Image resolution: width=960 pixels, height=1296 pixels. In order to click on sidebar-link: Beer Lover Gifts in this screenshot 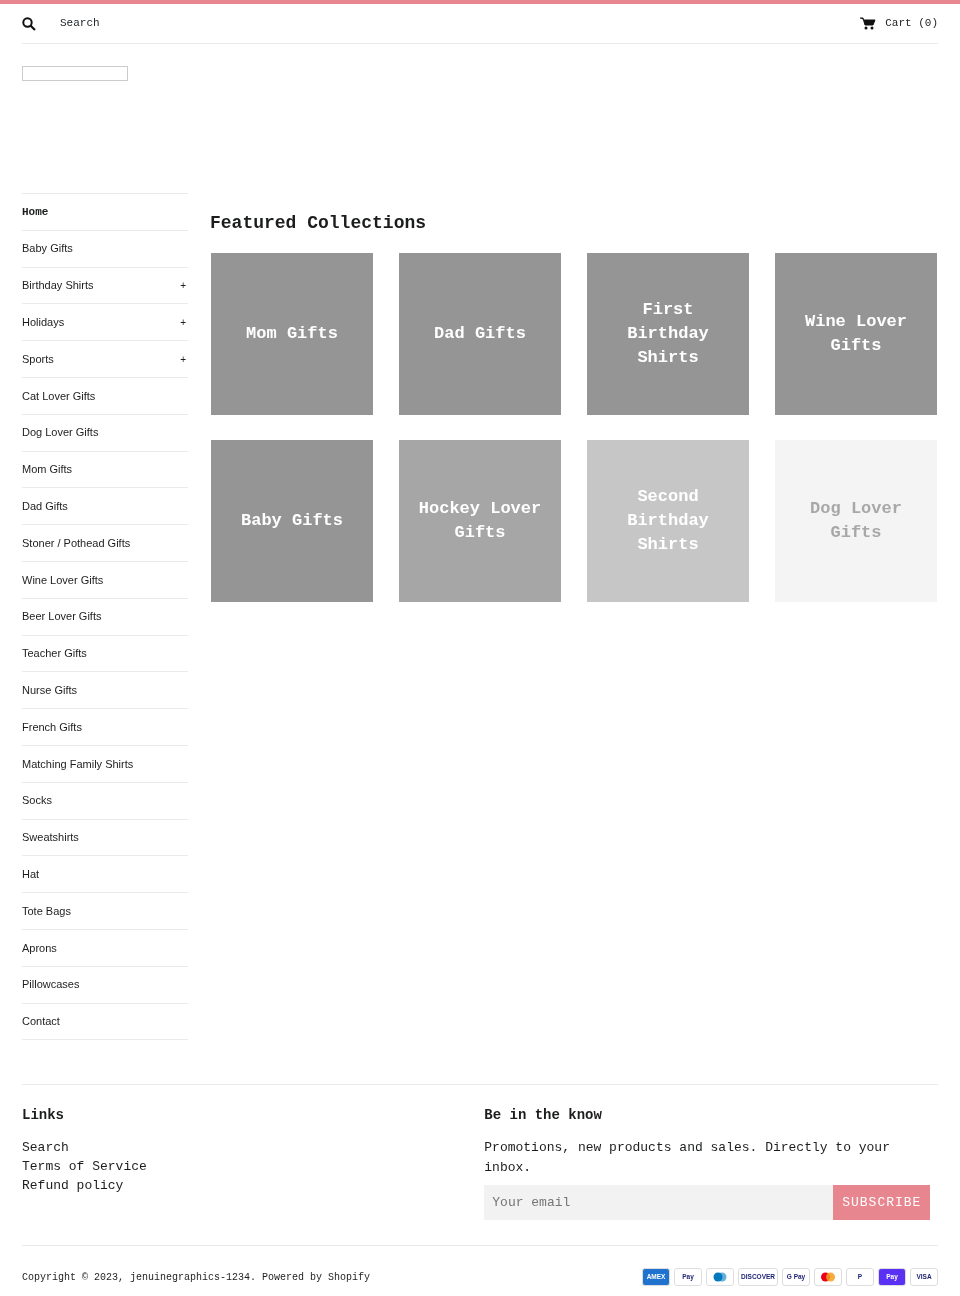, I will do `click(62, 616)`.